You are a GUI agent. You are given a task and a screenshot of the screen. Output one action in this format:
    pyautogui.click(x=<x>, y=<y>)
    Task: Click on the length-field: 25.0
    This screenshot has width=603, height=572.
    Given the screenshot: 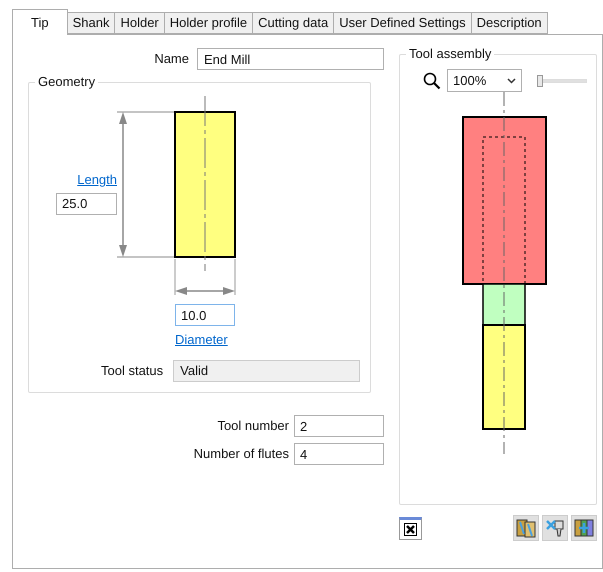 What is the action you would take?
    pyautogui.click(x=86, y=203)
    